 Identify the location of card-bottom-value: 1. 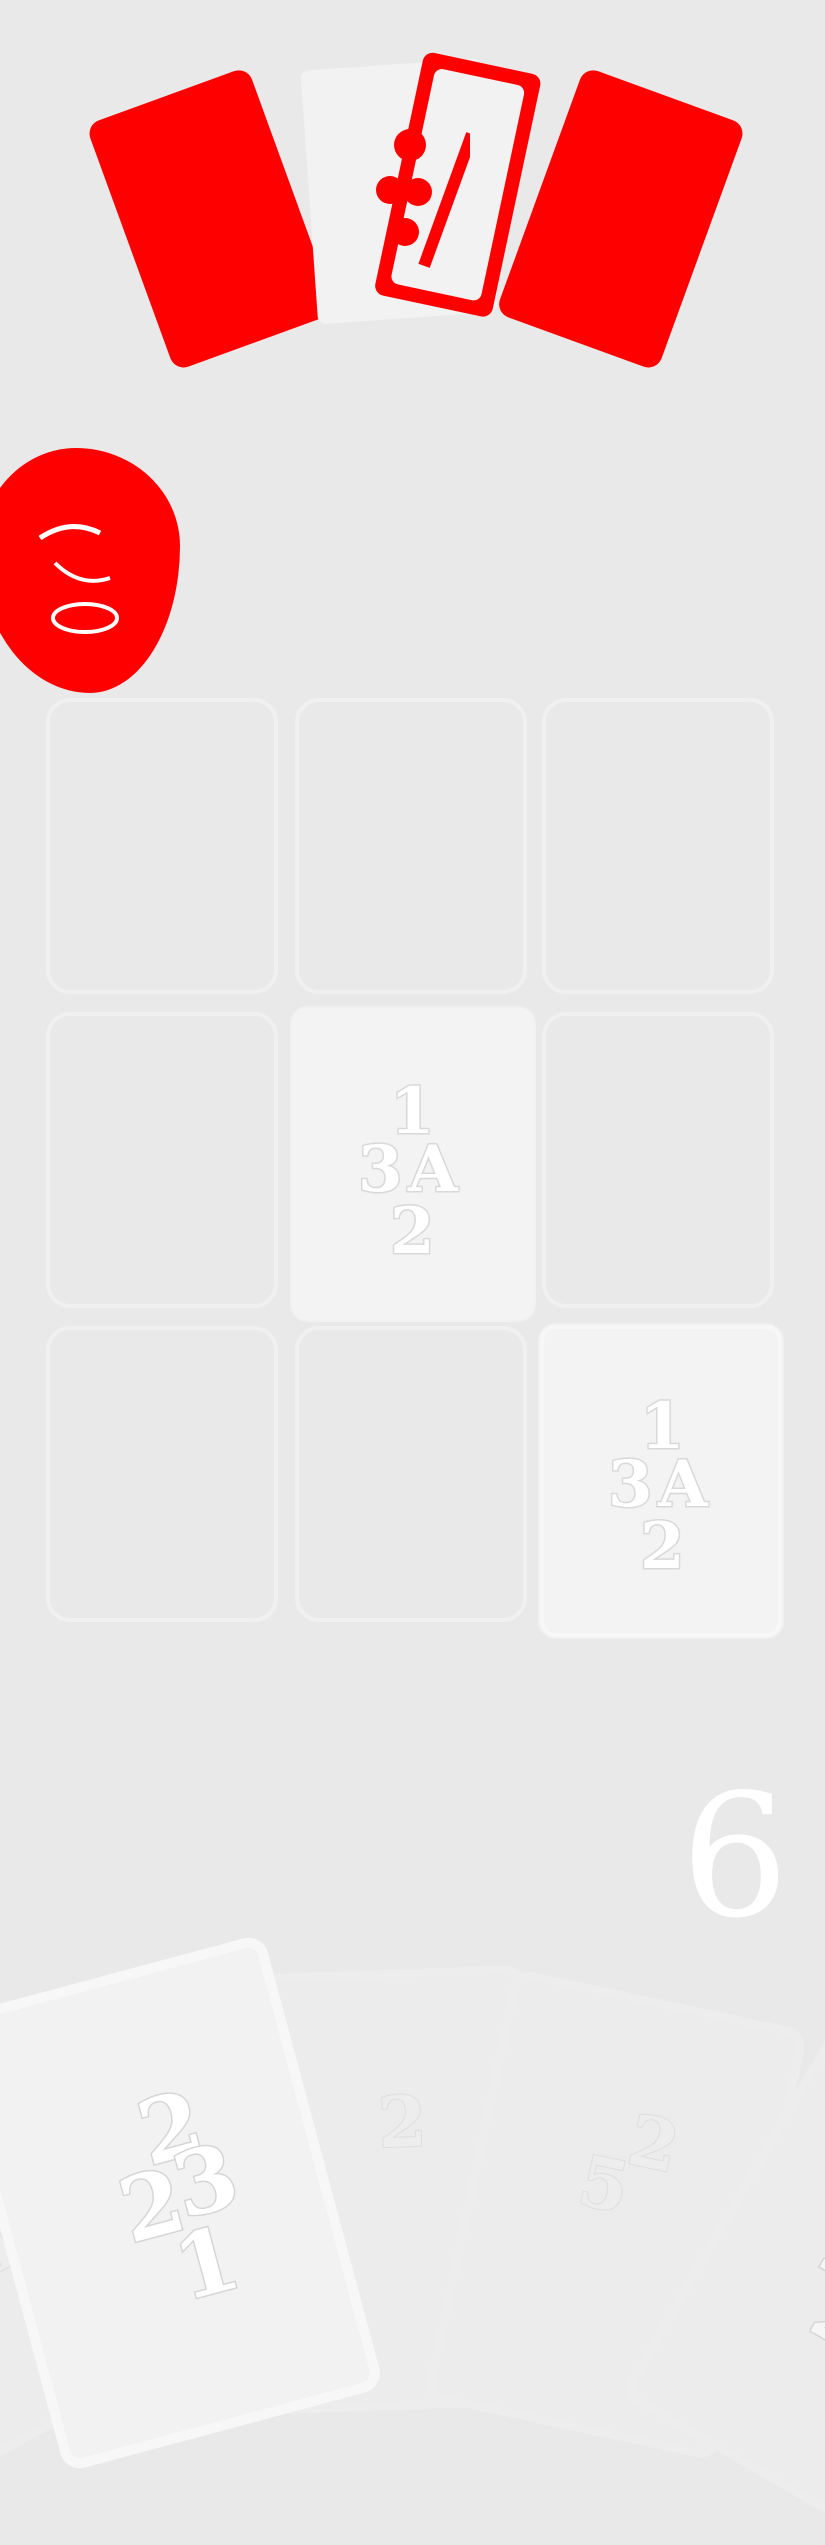
(206, 2262).